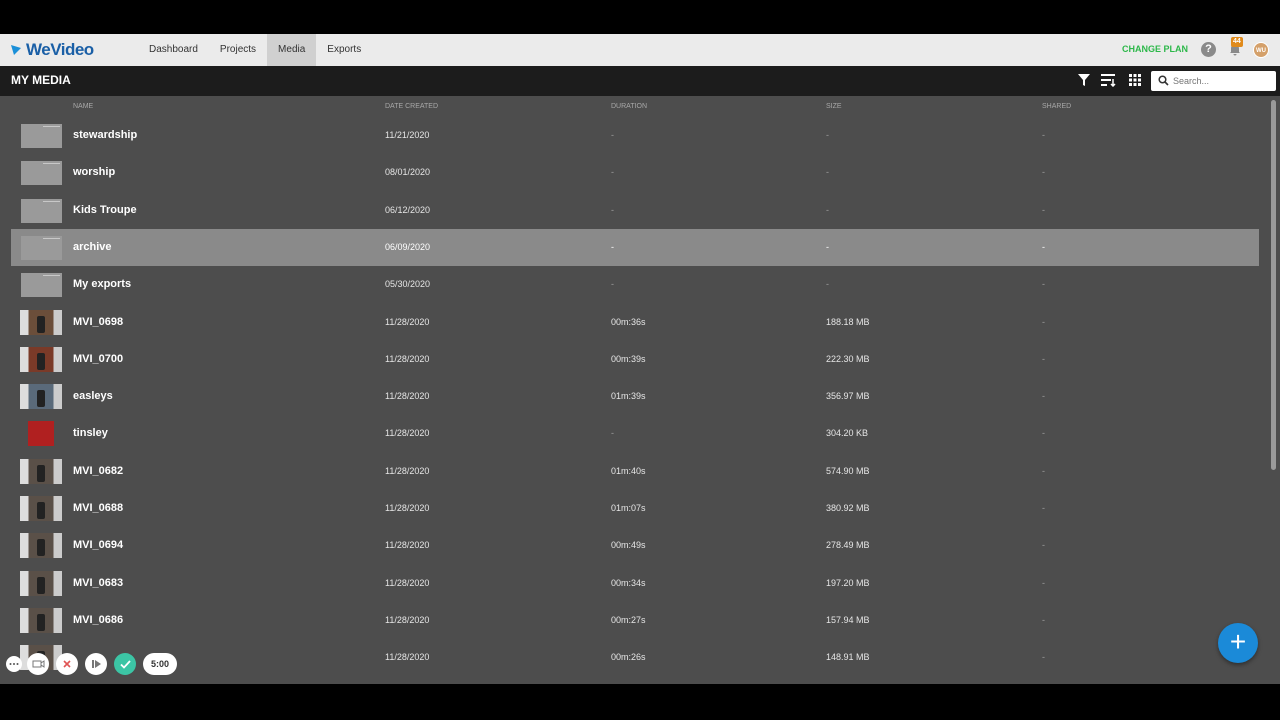  What do you see at coordinates (628, 582) in the screenshot?
I see `row-duration: 00m:34s` at bounding box center [628, 582].